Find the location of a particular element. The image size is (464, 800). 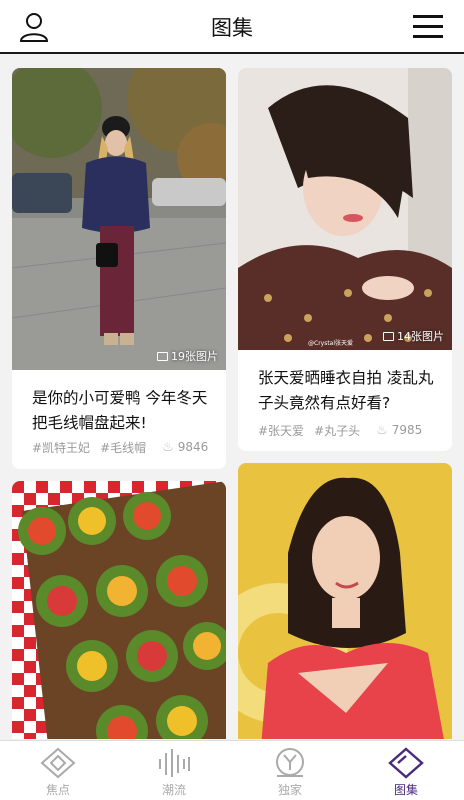

focus-diamond-icon is located at coordinates (58, 763).